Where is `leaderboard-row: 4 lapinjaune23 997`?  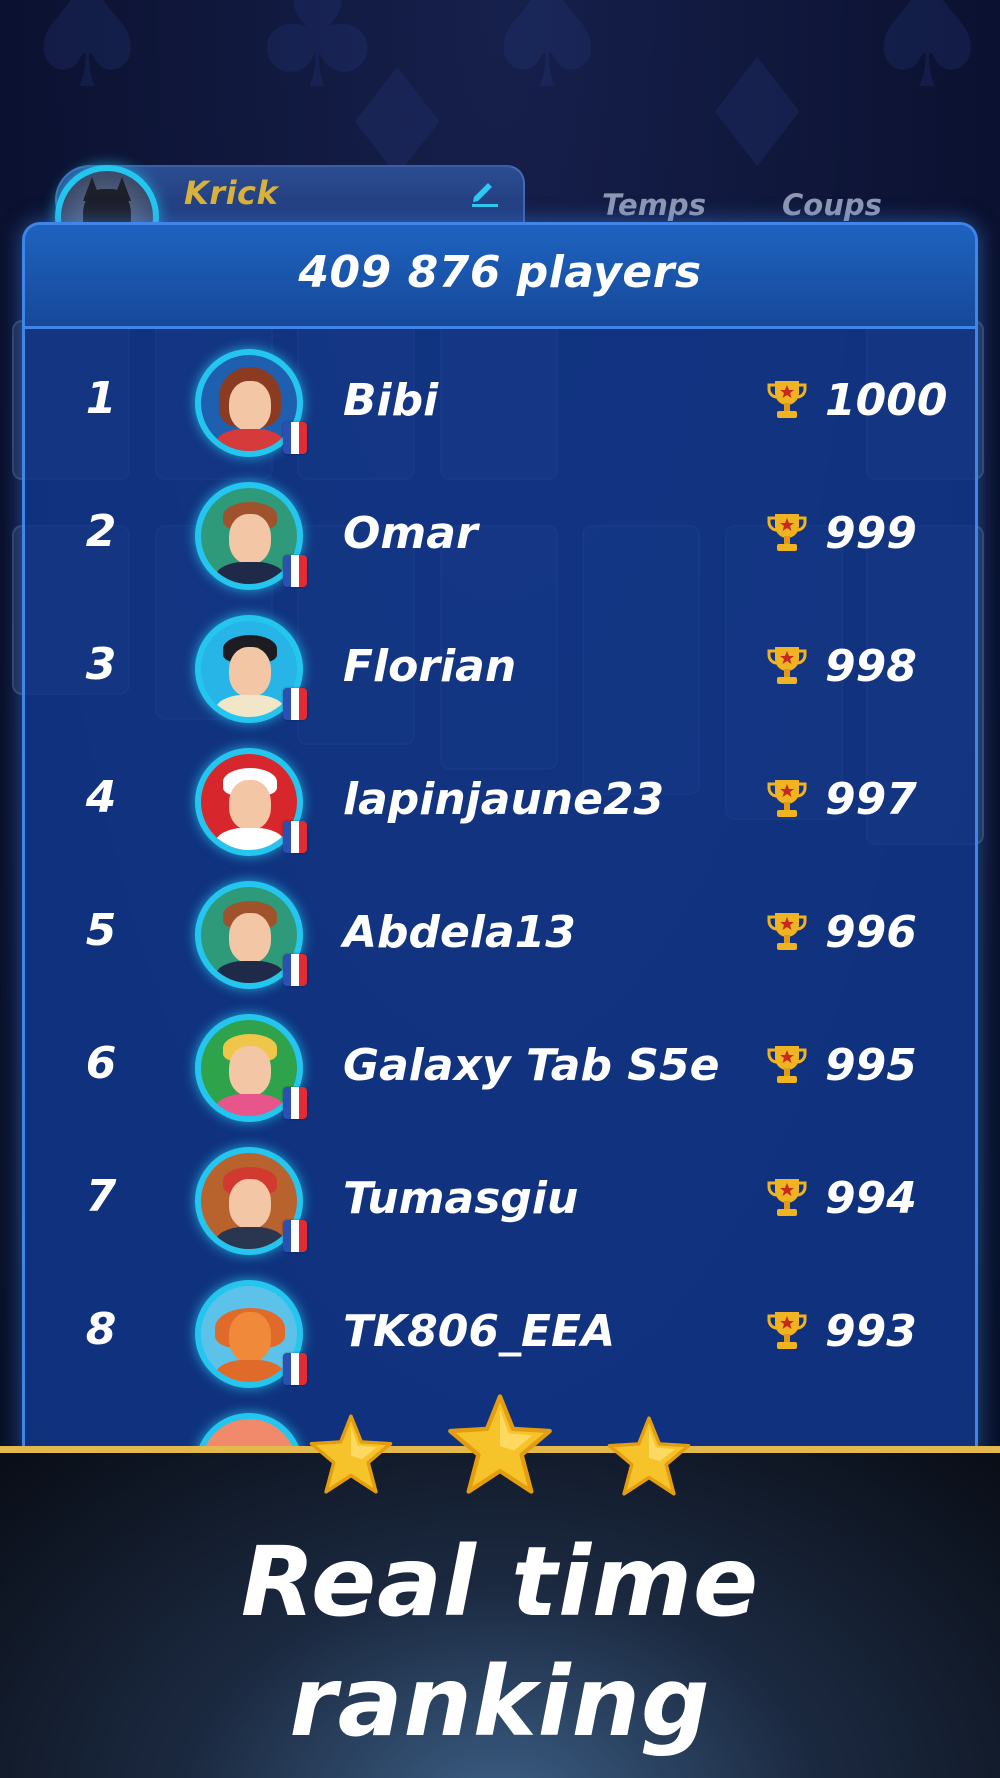
leaderboard-row: 4 lapinjaune23 997 is located at coordinates (500, 794).